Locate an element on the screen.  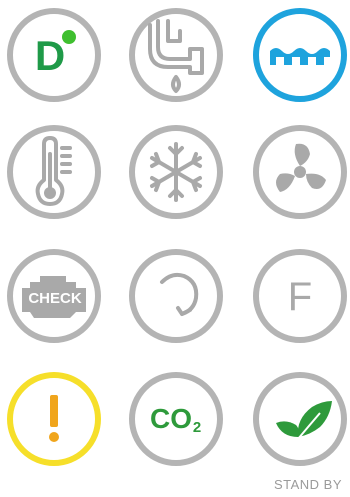
temperature-button is located at coordinates (54, 172).